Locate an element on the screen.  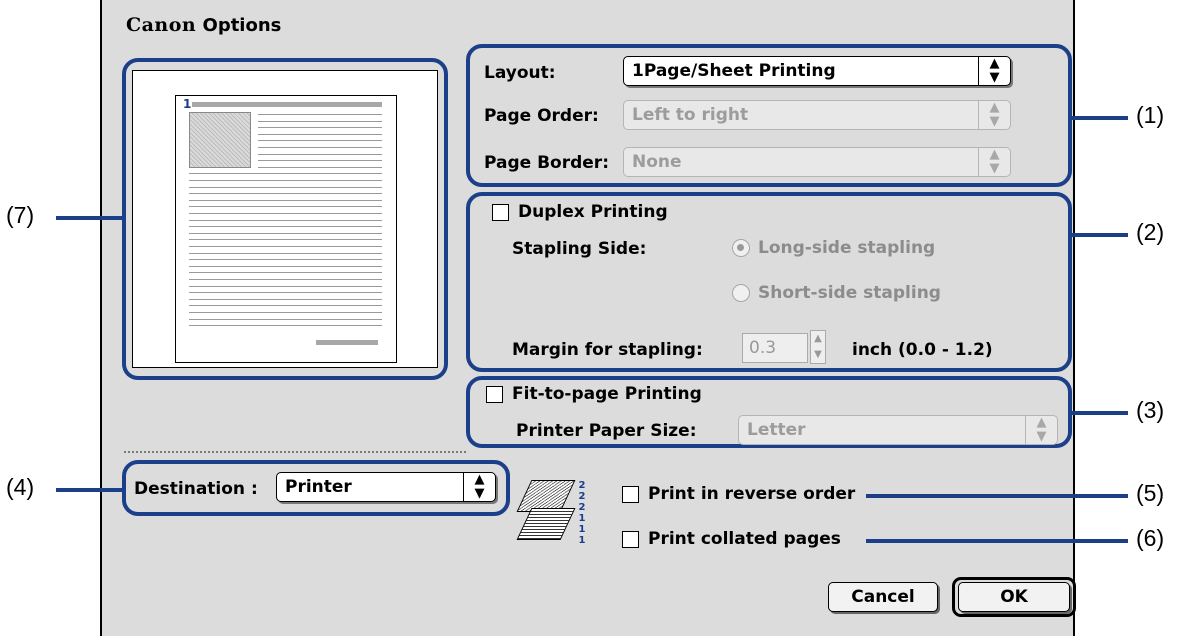
destination-label: Destination : is located at coordinates (196, 489).